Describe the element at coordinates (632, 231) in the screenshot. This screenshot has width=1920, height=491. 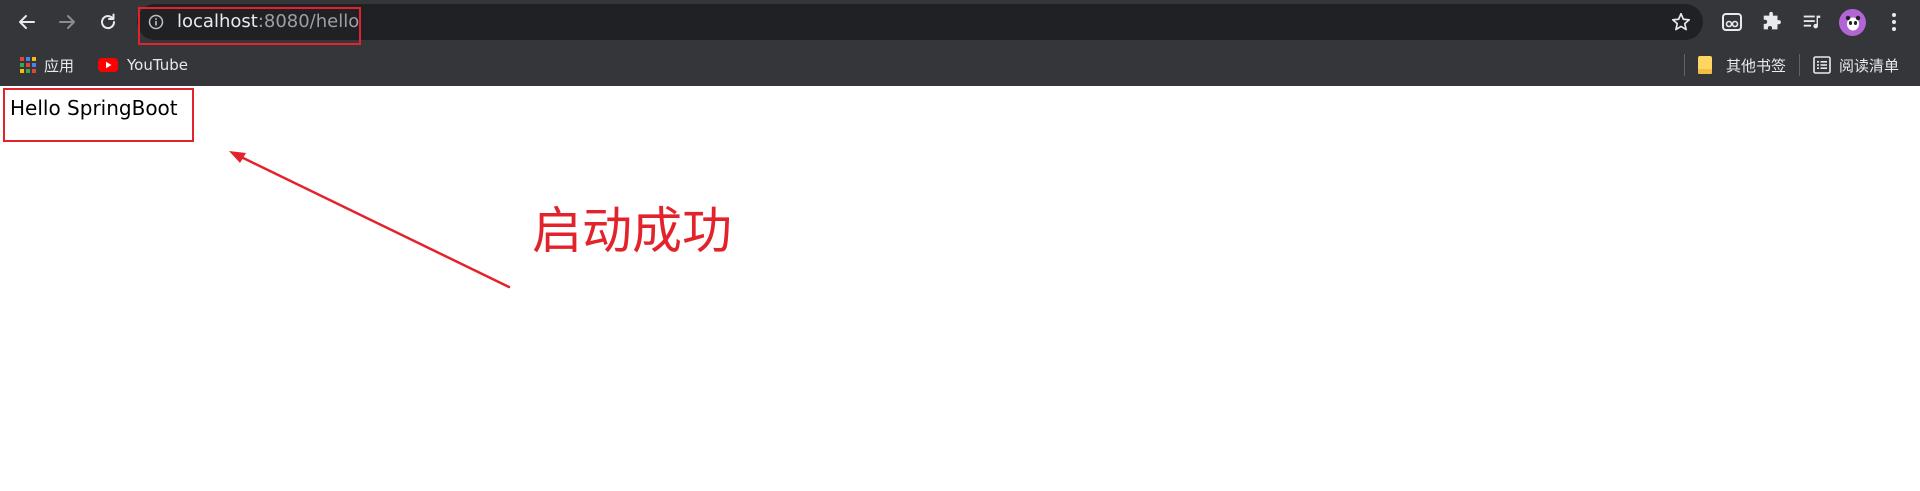
I see `annotation-caption: 启动成功` at that location.